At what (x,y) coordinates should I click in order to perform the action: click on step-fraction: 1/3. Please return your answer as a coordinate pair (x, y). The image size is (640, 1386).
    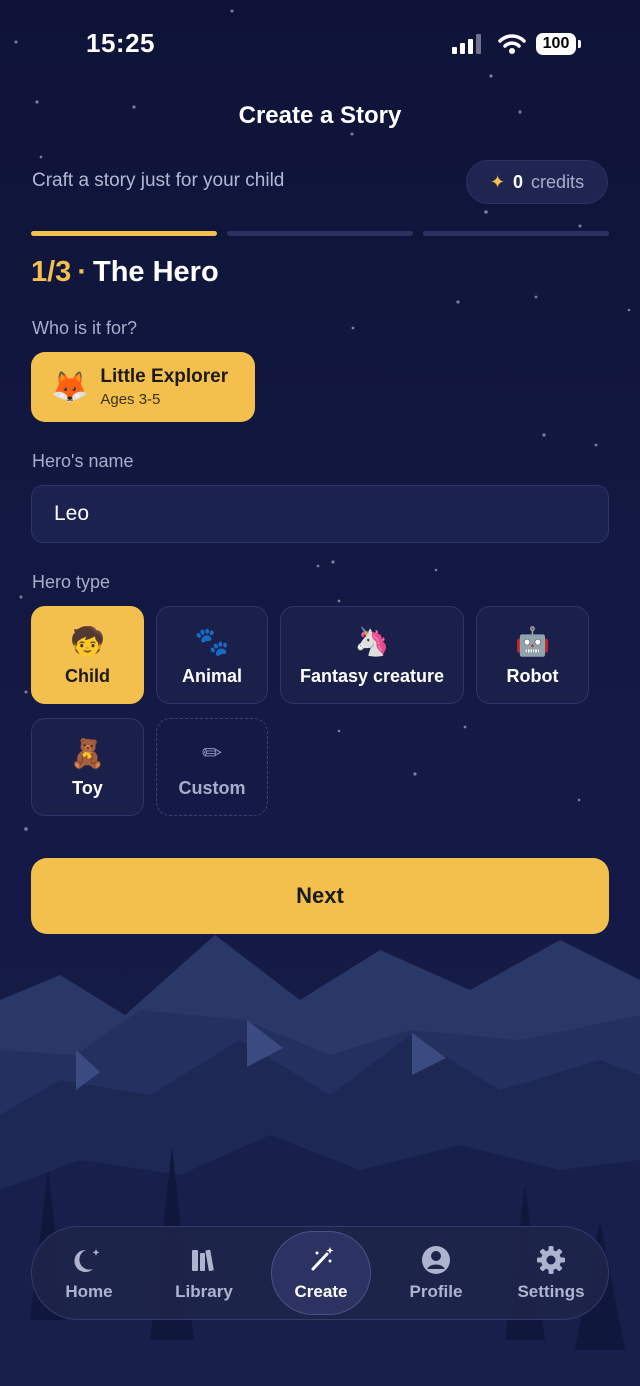
    Looking at the image, I should click on (51, 272).